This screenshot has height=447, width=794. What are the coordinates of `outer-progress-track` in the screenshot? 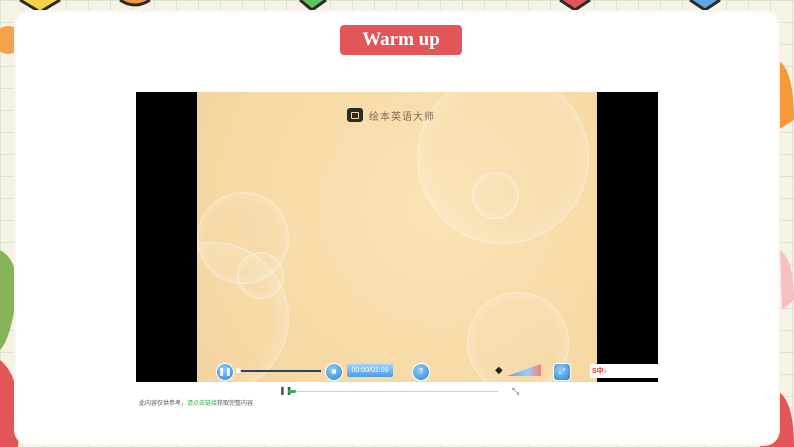 It's located at (393, 391).